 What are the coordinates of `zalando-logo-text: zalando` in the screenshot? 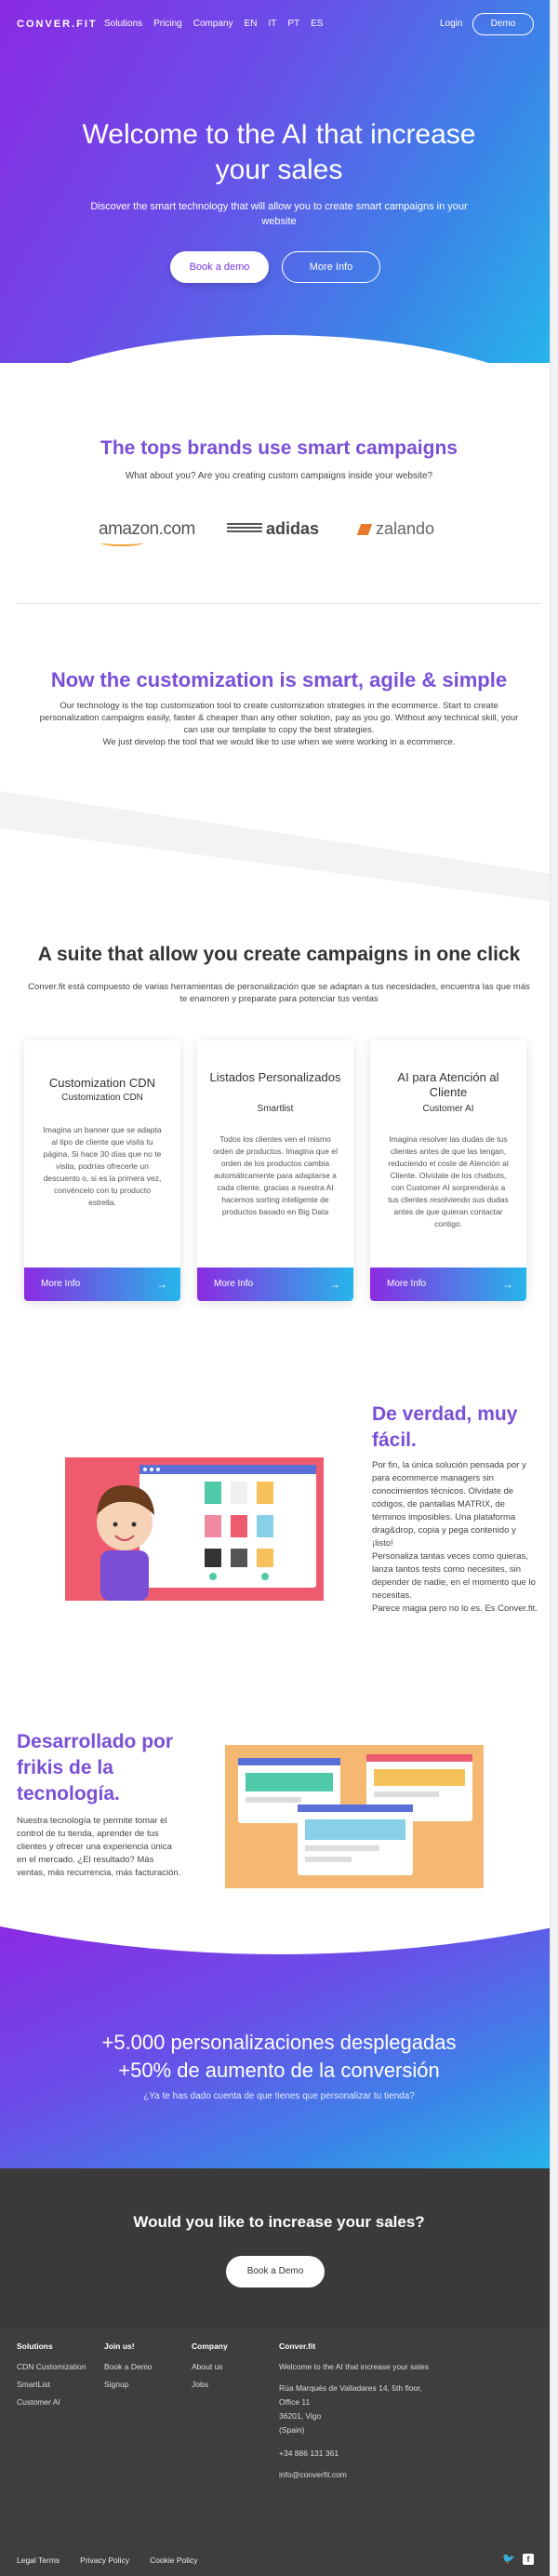 It's located at (405, 528).